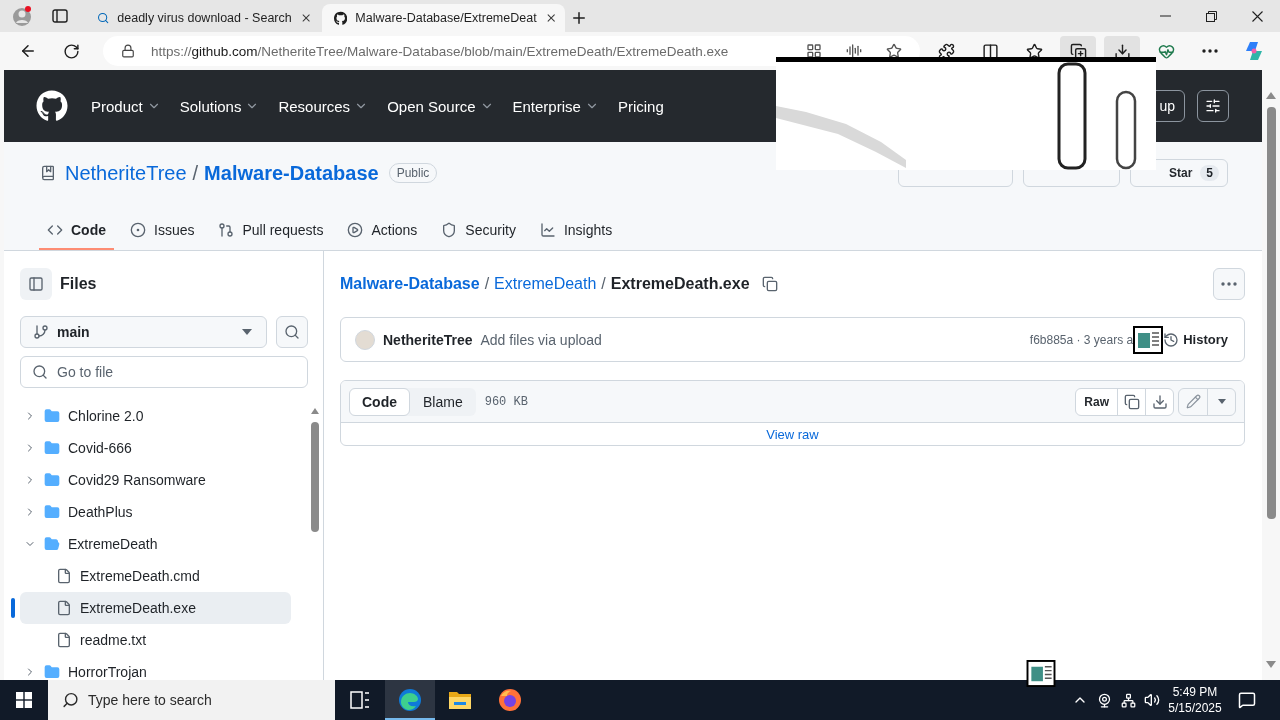 The height and width of the screenshot is (720, 1280). What do you see at coordinates (1034, 51) in the screenshot?
I see `favorites-icon` at bounding box center [1034, 51].